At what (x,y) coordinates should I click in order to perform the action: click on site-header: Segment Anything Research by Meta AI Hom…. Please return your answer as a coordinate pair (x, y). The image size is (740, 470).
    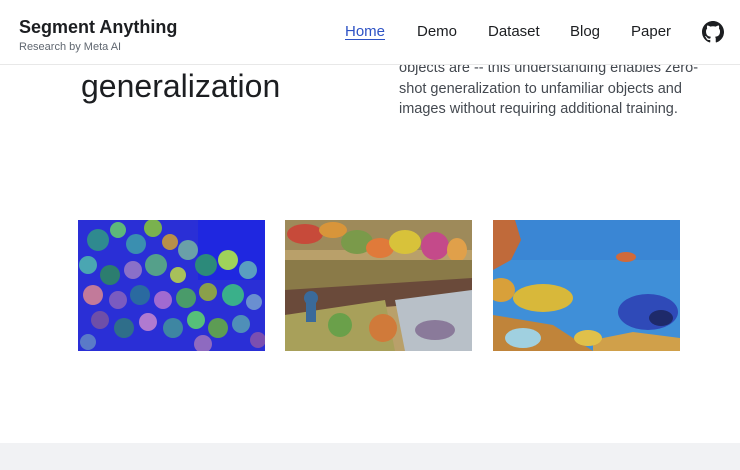
    Looking at the image, I should click on (370, 32).